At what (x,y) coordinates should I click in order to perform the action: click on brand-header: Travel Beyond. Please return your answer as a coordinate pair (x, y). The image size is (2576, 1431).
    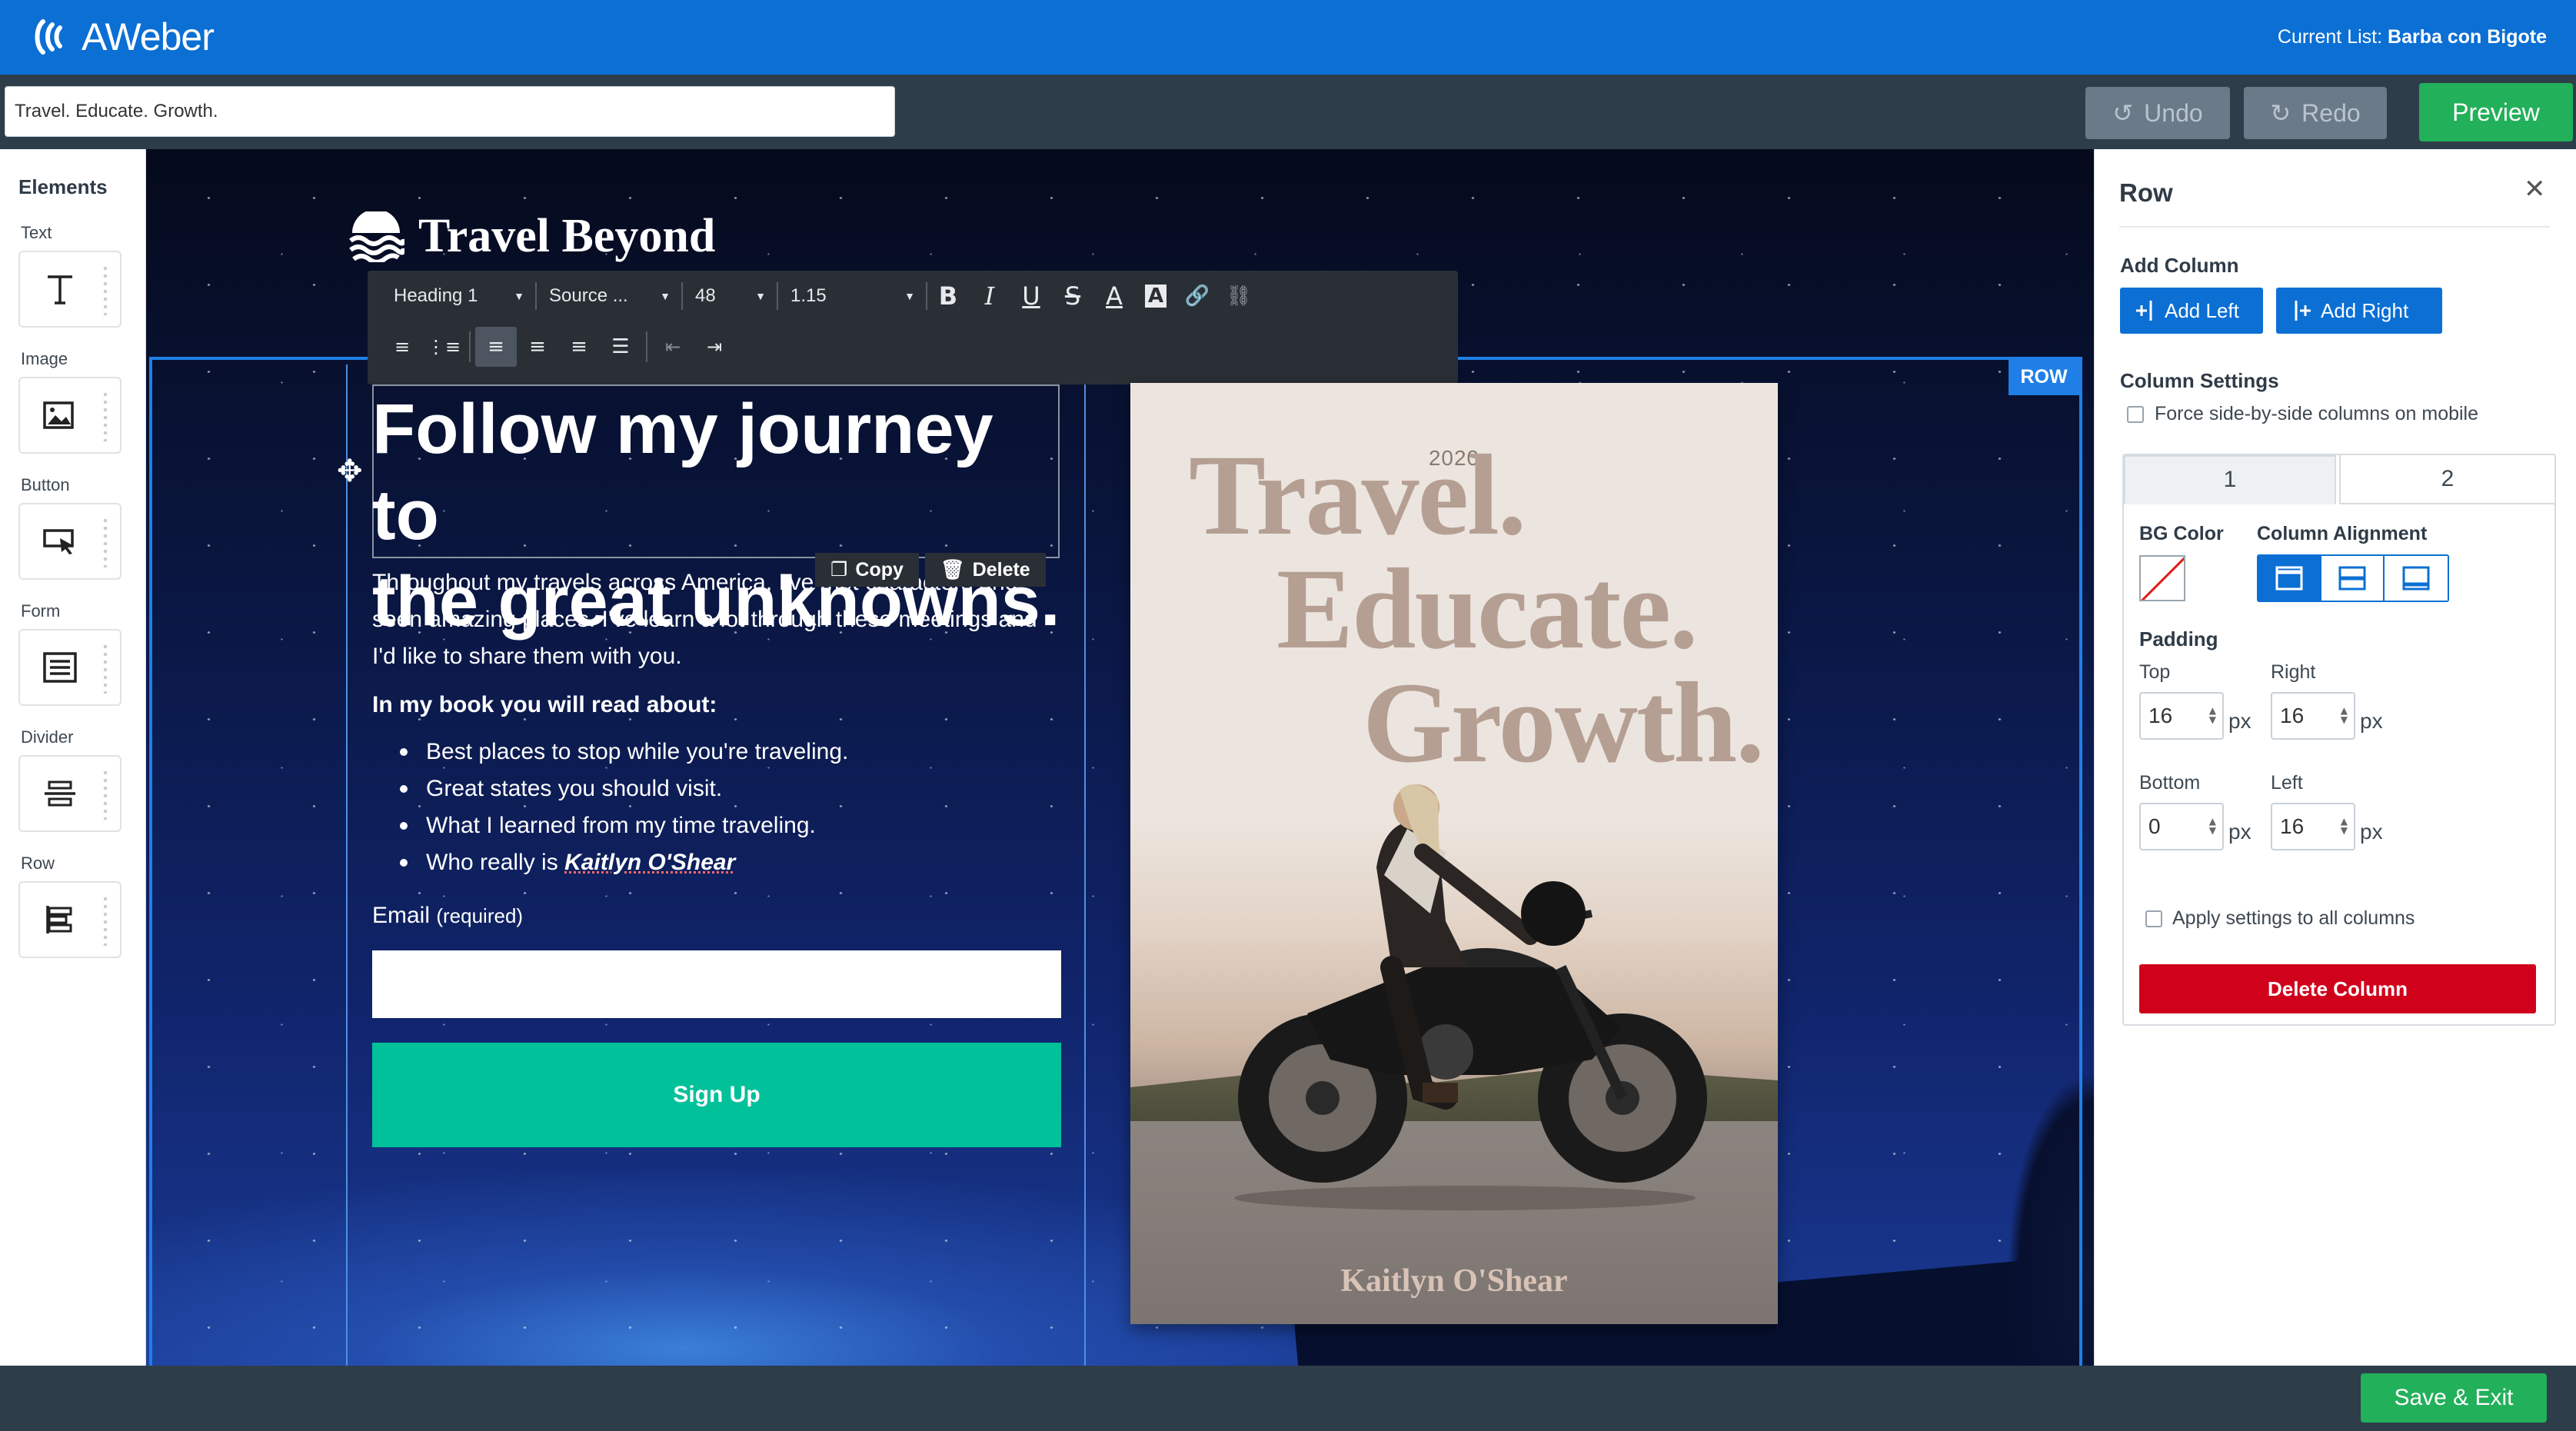
    Looking at the image, I should click on (531, 237).